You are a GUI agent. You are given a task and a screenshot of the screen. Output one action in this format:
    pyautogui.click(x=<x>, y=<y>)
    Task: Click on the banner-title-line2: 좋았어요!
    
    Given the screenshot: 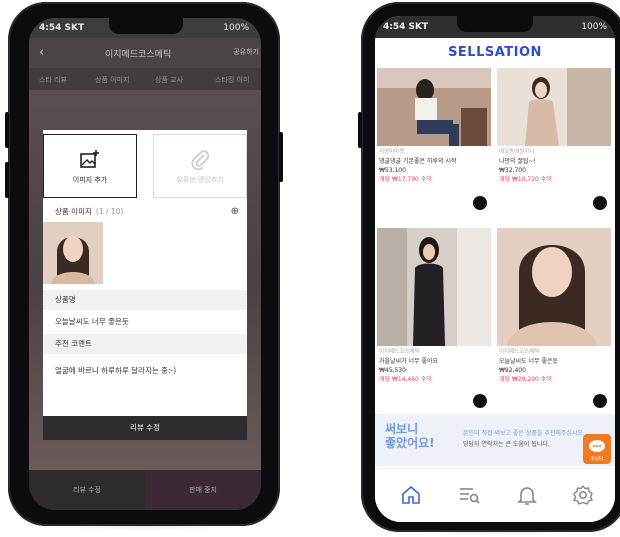 What is the action you would take?
    pyautogui.click(x=410, y=443)
    